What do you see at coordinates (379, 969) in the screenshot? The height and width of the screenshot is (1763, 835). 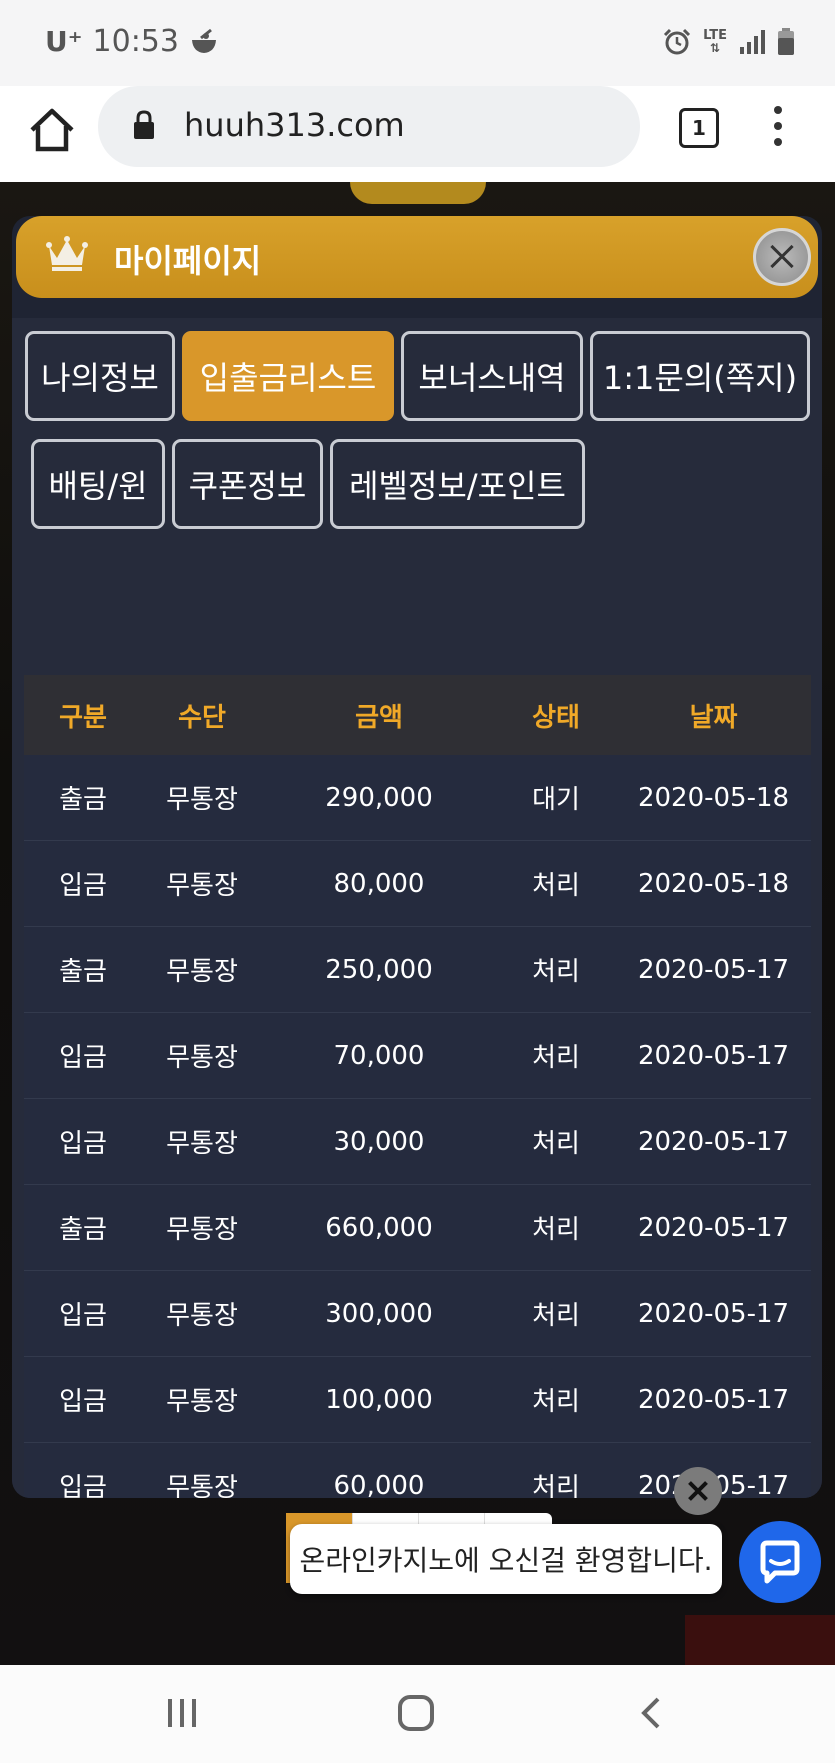 I see `row-amount: 250,000` at bounding box center [379, 969].